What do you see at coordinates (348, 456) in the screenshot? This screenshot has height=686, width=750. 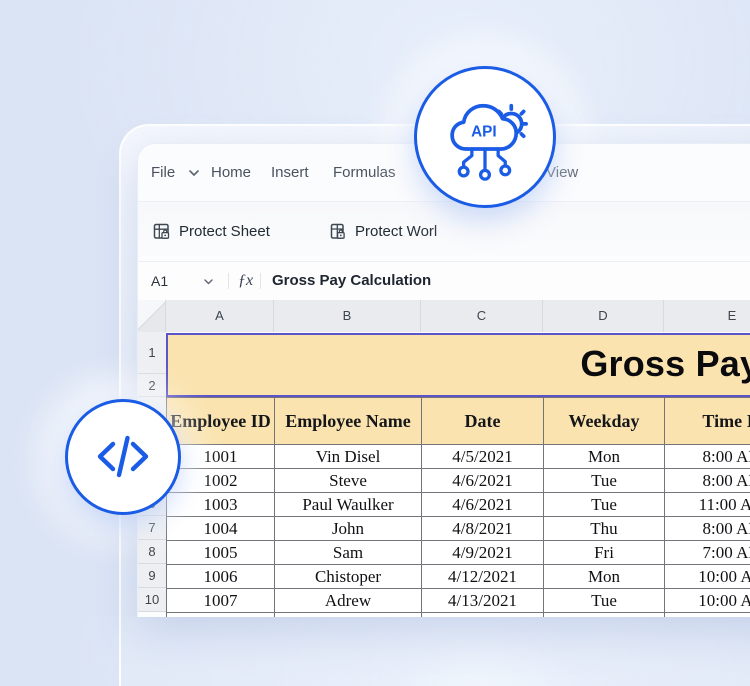 I see `table-row-cell: Vin Disel` at bounding box center [348, 456].